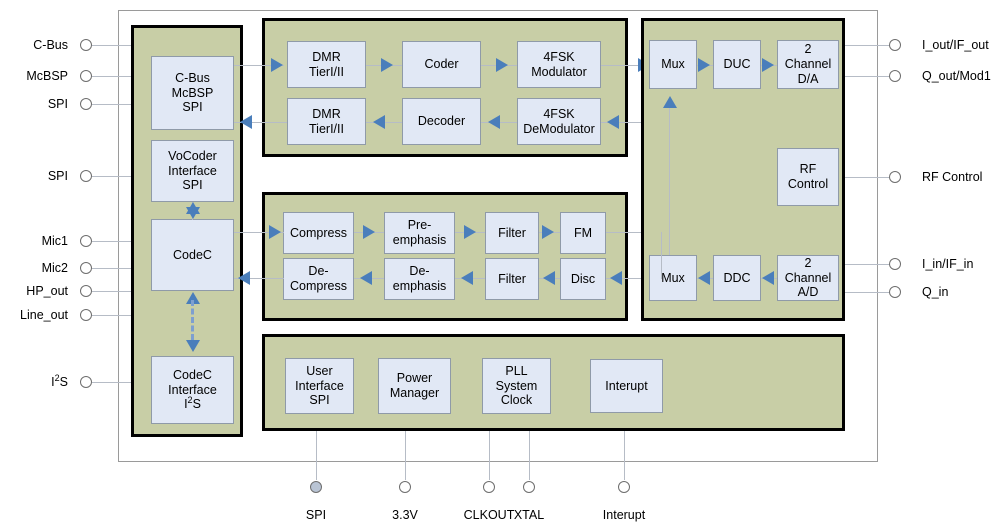 This screenshot has width=1007, height=529. What do you see at coordinates (489, 455) in the screenshot?
I see `wire-bottom-clkout` at bounding box center [489, 455].